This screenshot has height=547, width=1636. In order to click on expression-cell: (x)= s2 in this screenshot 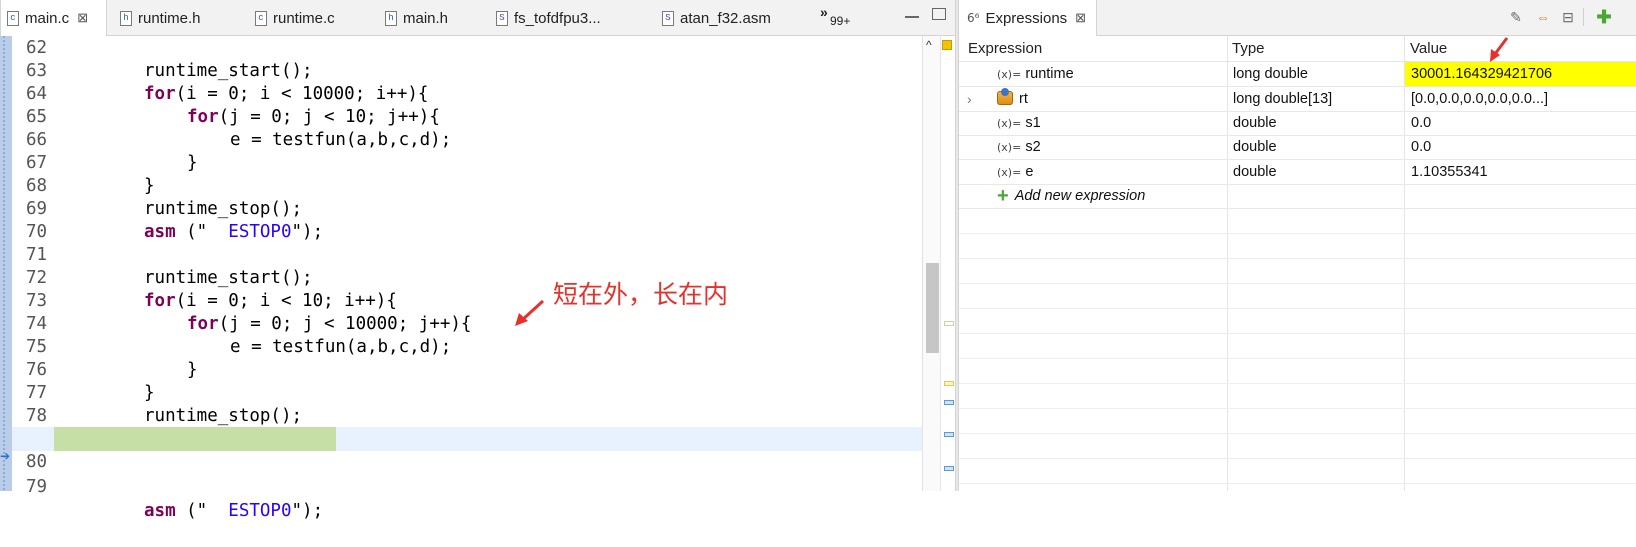, I will do `click(1109, 147)`.